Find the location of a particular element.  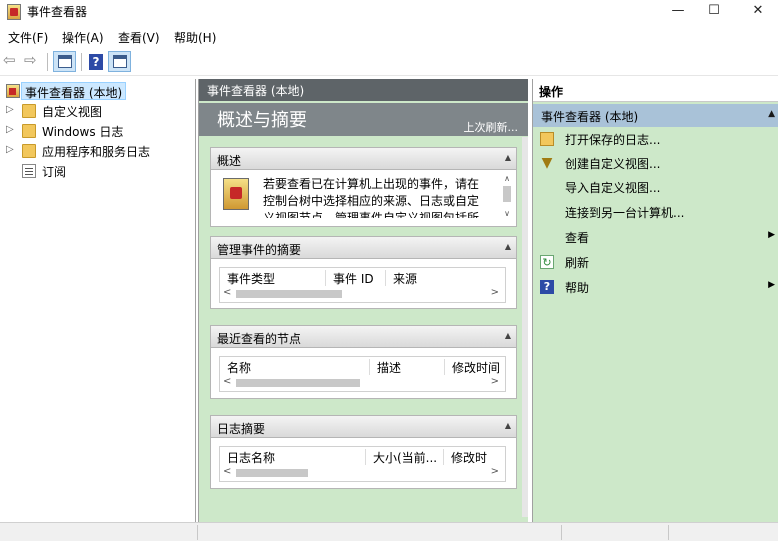

menu-file: 文件(F) is located at coordinates (28, 37).